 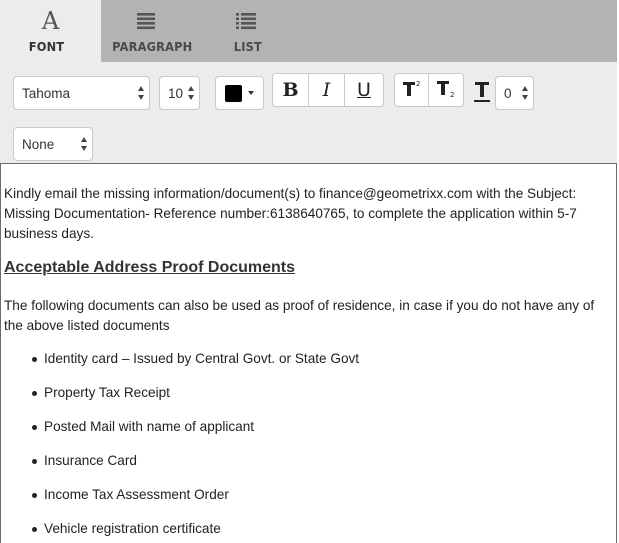 I want to click on italic-icon: I, so click(x=326, y=90).